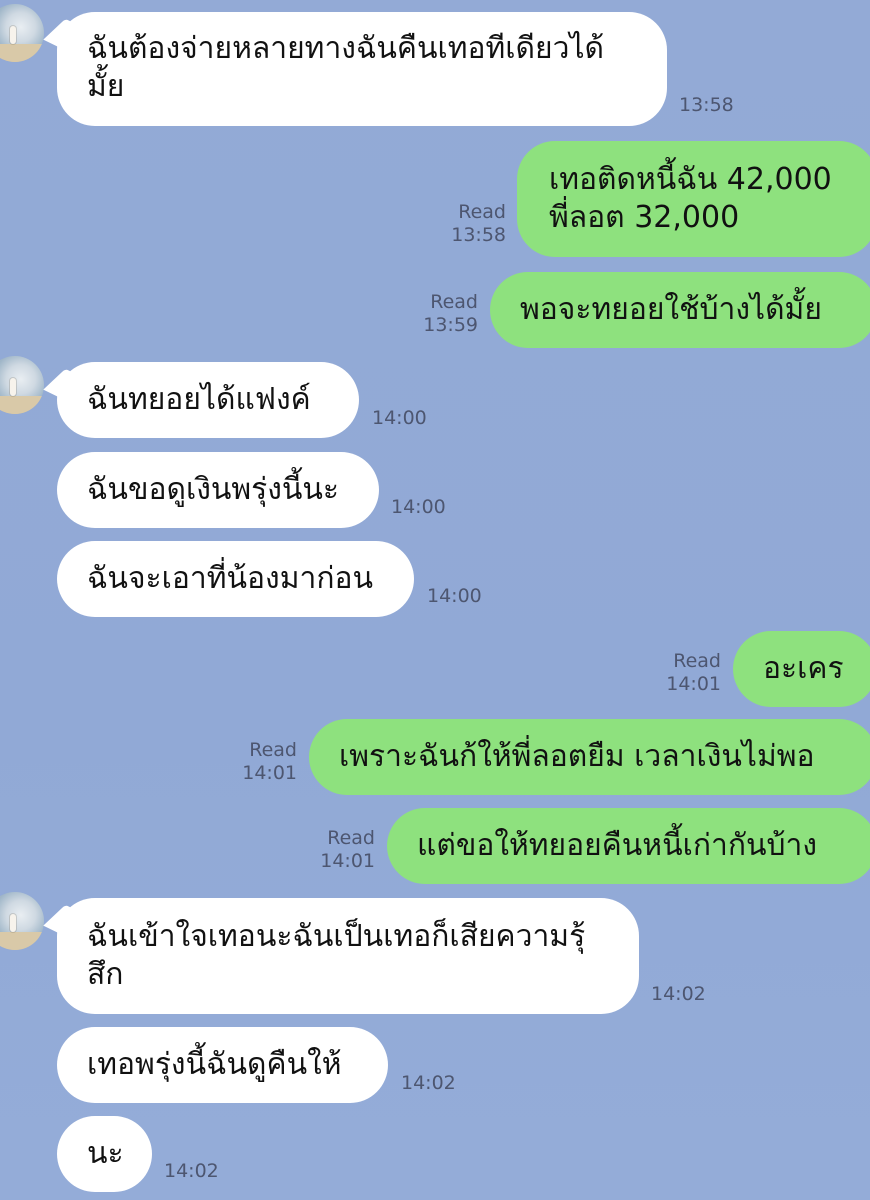 The width and height of the screenshot is (870, 1200). I want to click on message-text: แต่ขอให้ทยอยคืนหนี้เก่ากันบ้าง, so click(617, 845).